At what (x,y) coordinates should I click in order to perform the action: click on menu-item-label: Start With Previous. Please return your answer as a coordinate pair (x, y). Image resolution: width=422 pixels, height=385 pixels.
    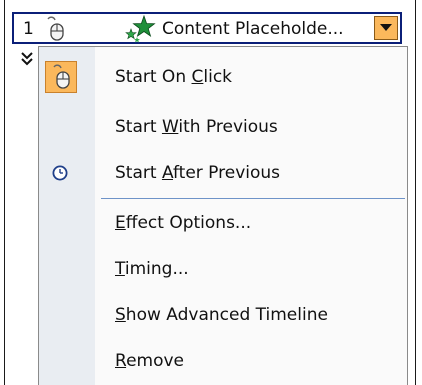
    Looking at the image, I should click on (196, 127).